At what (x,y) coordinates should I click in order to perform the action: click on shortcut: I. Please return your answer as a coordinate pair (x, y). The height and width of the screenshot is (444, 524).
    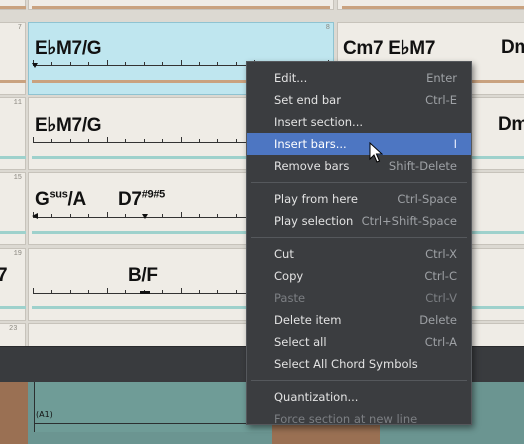
    Looking at the image, I should click on (455, 144).